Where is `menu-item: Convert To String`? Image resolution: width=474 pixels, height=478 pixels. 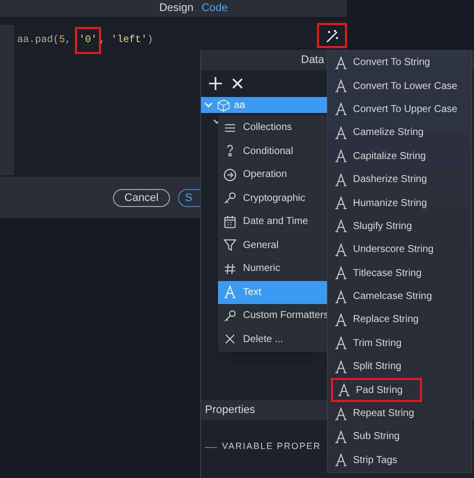 menu-item: Convert To String is located at coordinates (399, 62).